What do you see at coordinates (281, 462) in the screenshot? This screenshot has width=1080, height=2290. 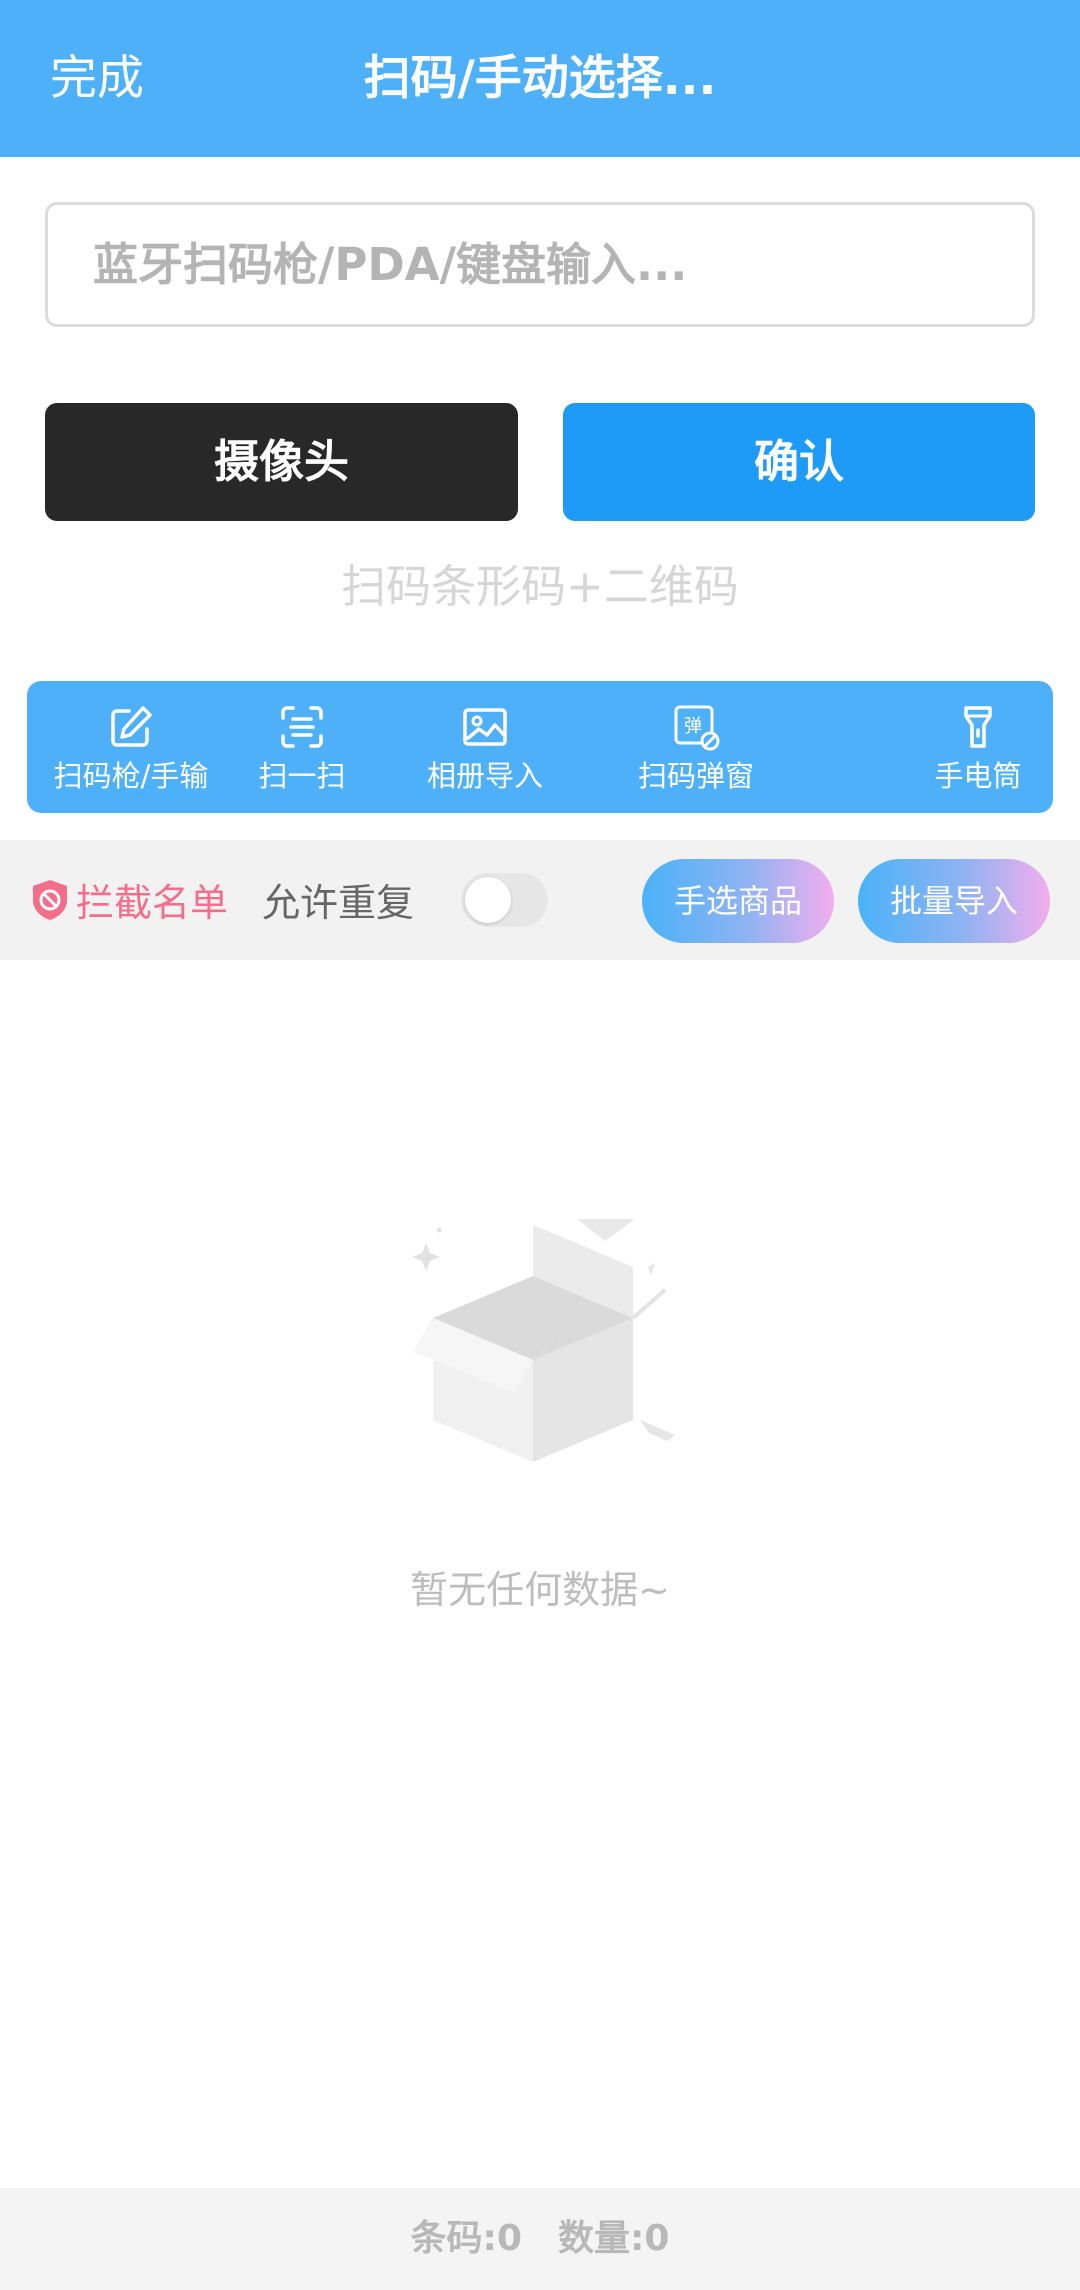 I see `camera-button: 摄像头` at bounding box center [281, 462].